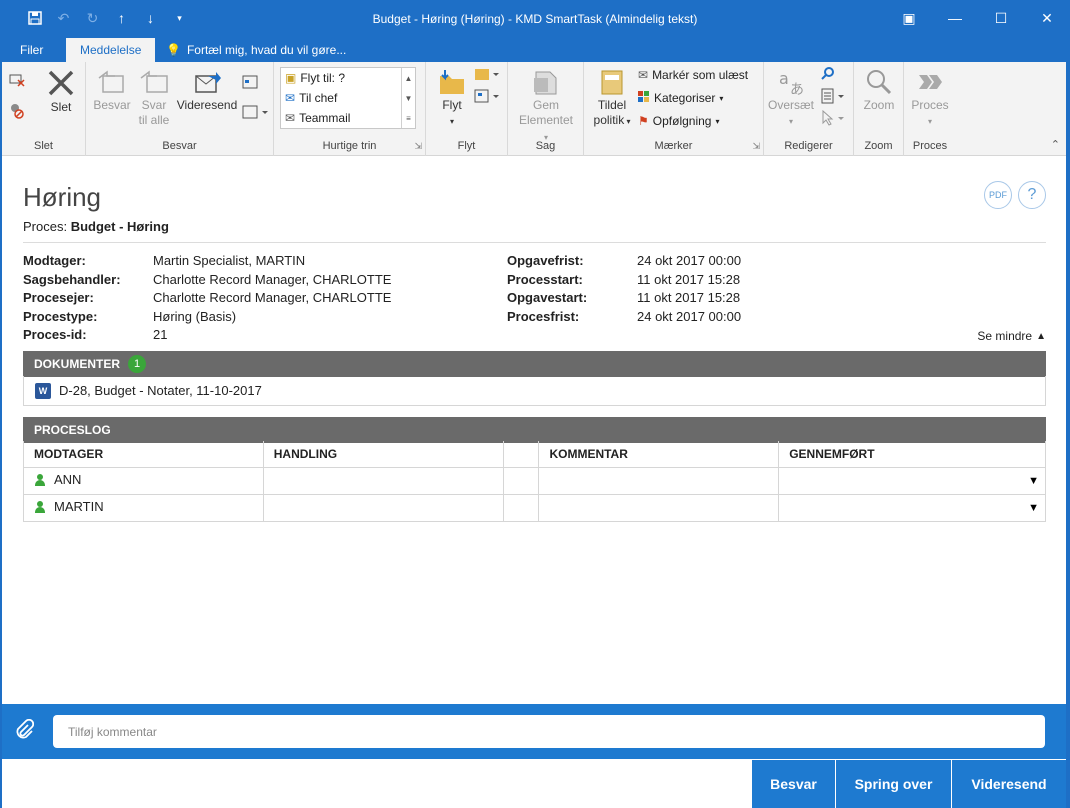 This screenshot has width=1070, height=808. Describe the element at coordinates (79, 507) in the screenshot. I see `recipient-name: MARTIN` at that location.